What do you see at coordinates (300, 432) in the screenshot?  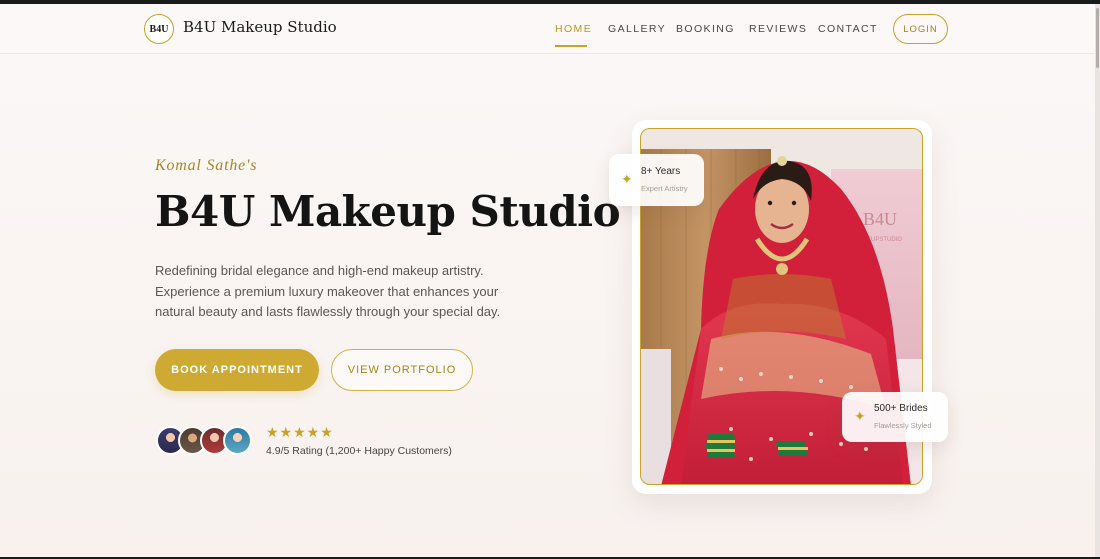 I see `rating-stars: ★★★★★` at bounding box center [300, 432].